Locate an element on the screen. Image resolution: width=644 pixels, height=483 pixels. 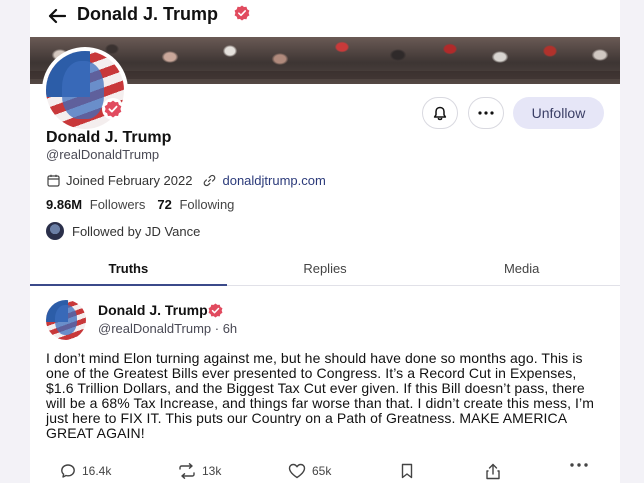
tab-replies: Replies is located at coordinates (325, 271).